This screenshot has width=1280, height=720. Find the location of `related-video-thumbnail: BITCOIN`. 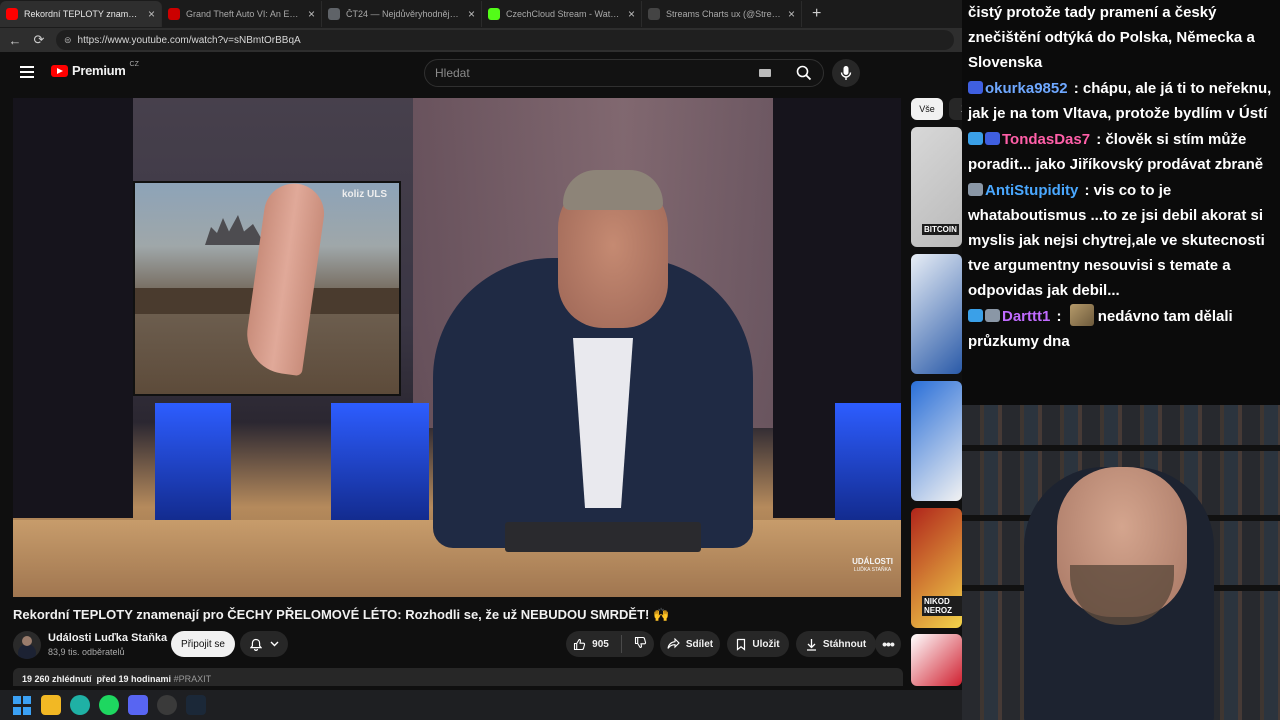

related-video-thumbnail: BITCOIN is located at coordinates (936, 187).